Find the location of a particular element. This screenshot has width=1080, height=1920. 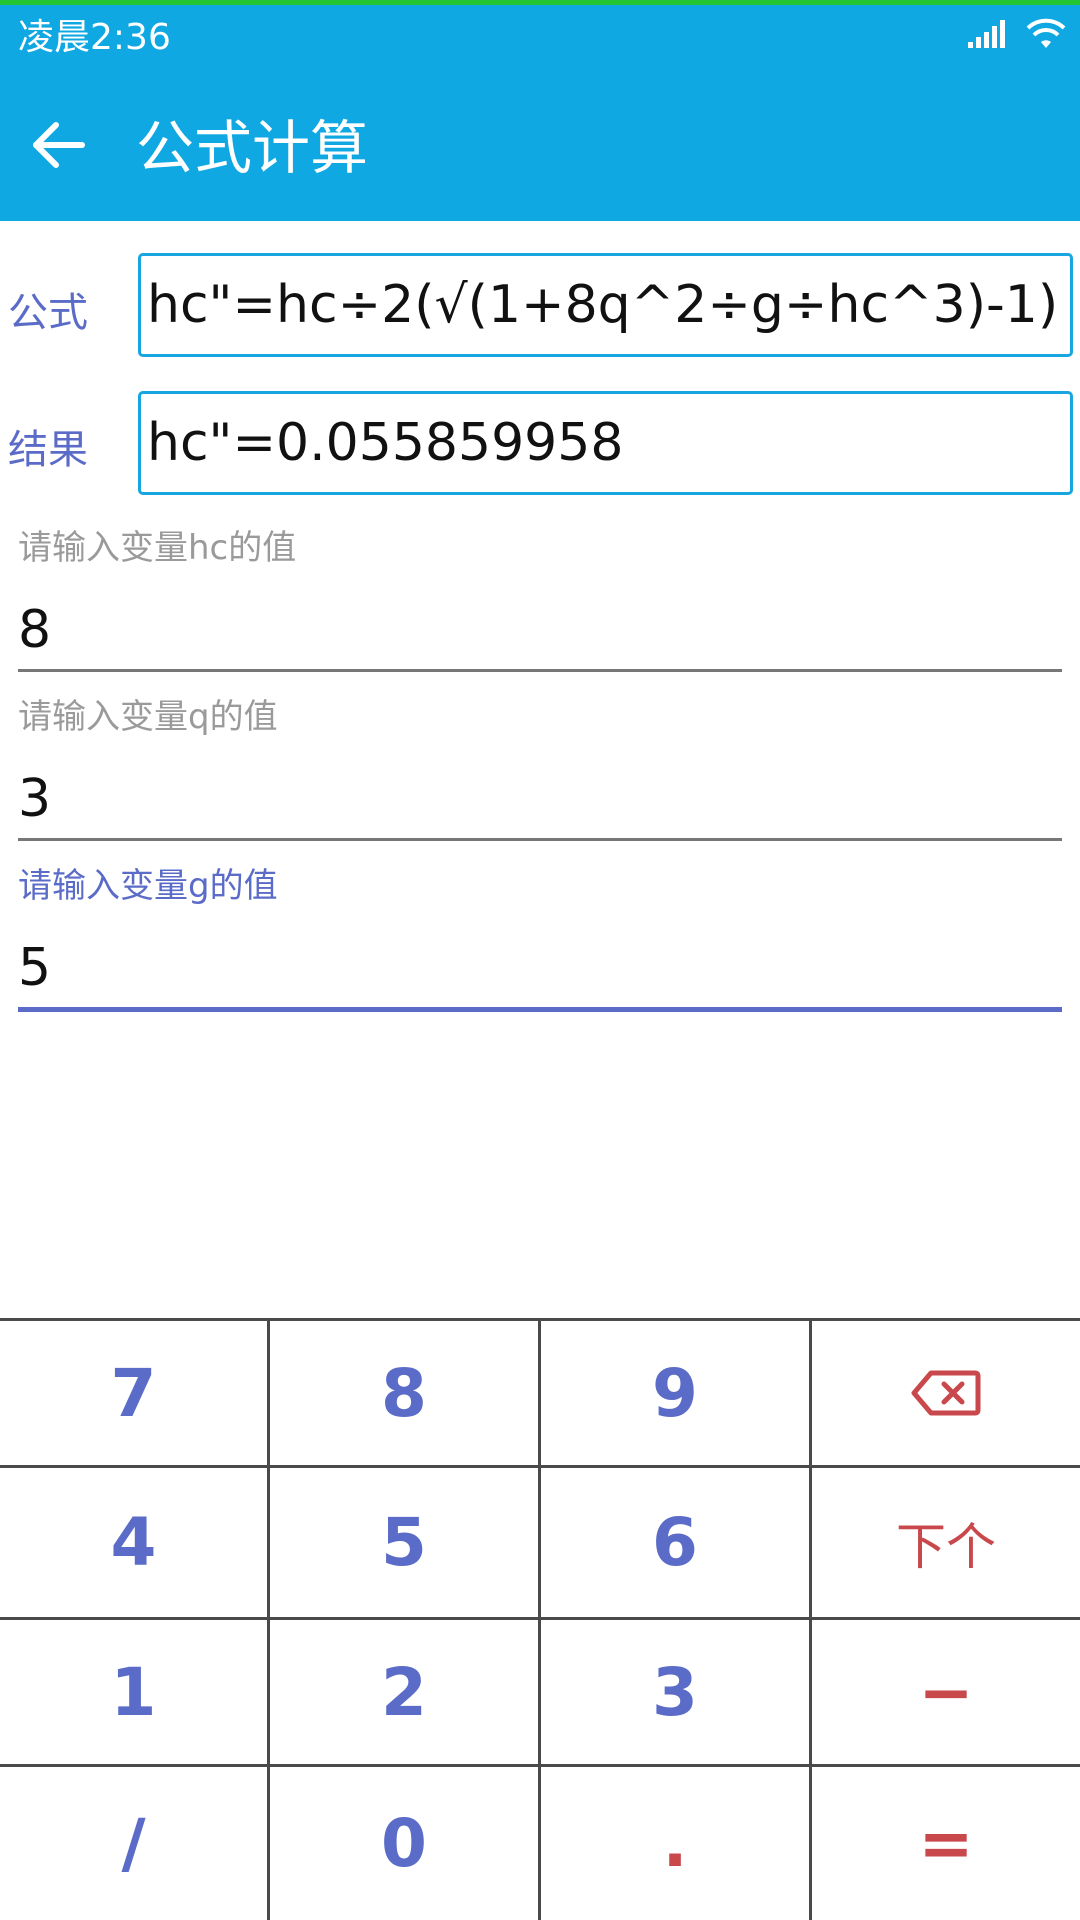

key-7: 7 is located at coordinates (133, 1393).